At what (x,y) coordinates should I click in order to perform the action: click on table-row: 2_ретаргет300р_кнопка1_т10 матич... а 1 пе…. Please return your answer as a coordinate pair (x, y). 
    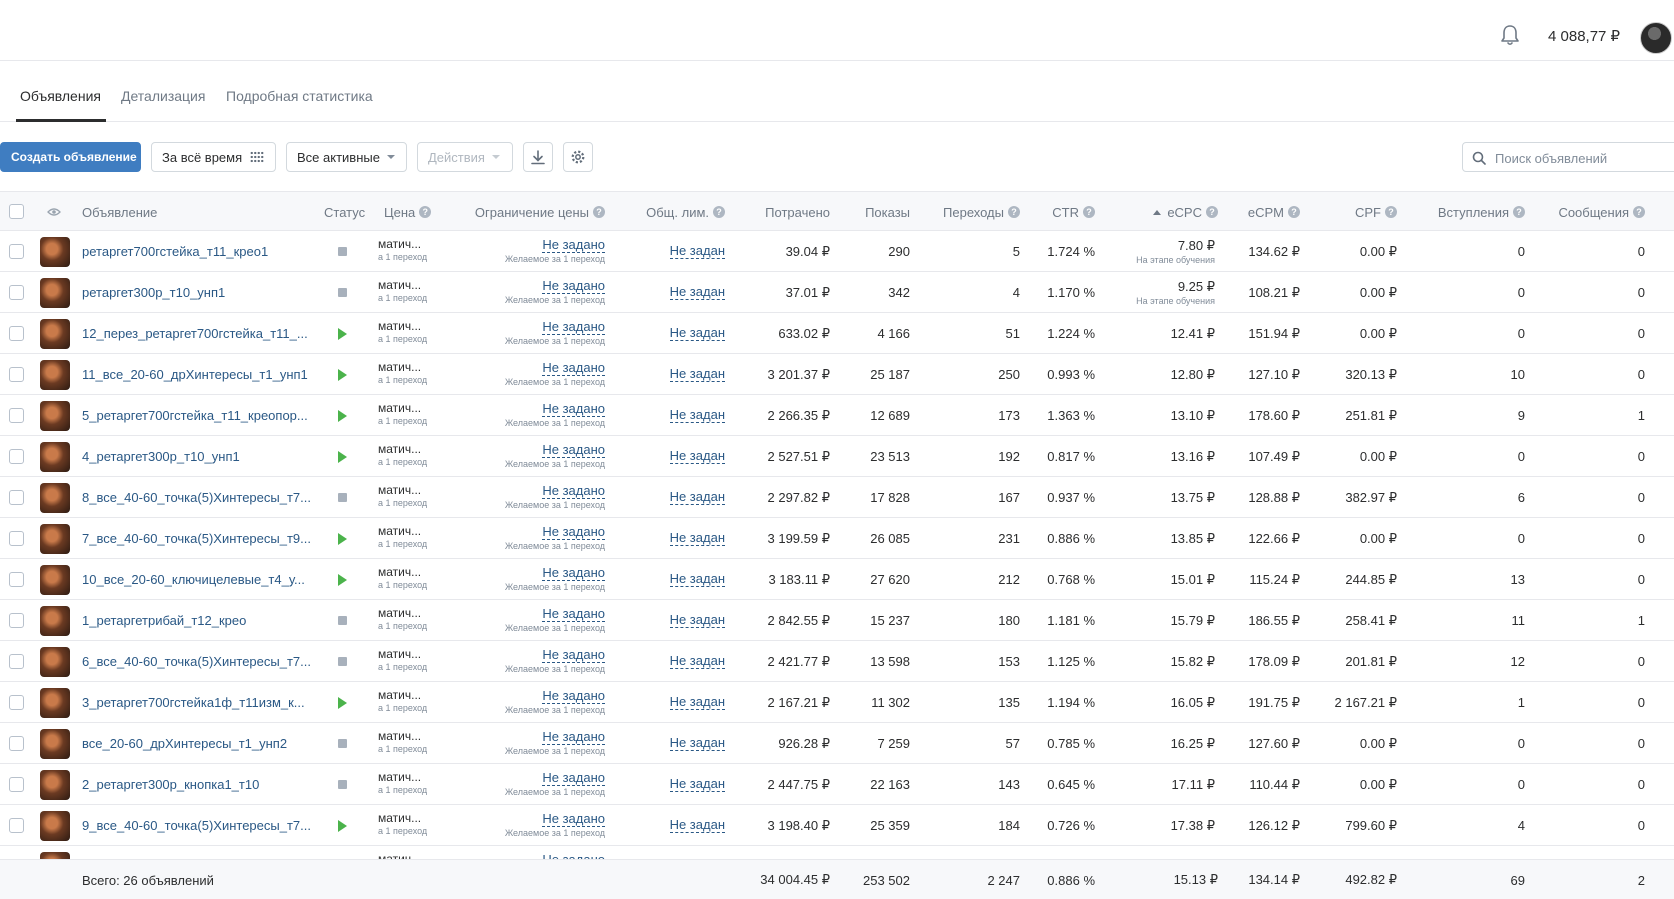
    Looking at the image, I should click on (837, 784).